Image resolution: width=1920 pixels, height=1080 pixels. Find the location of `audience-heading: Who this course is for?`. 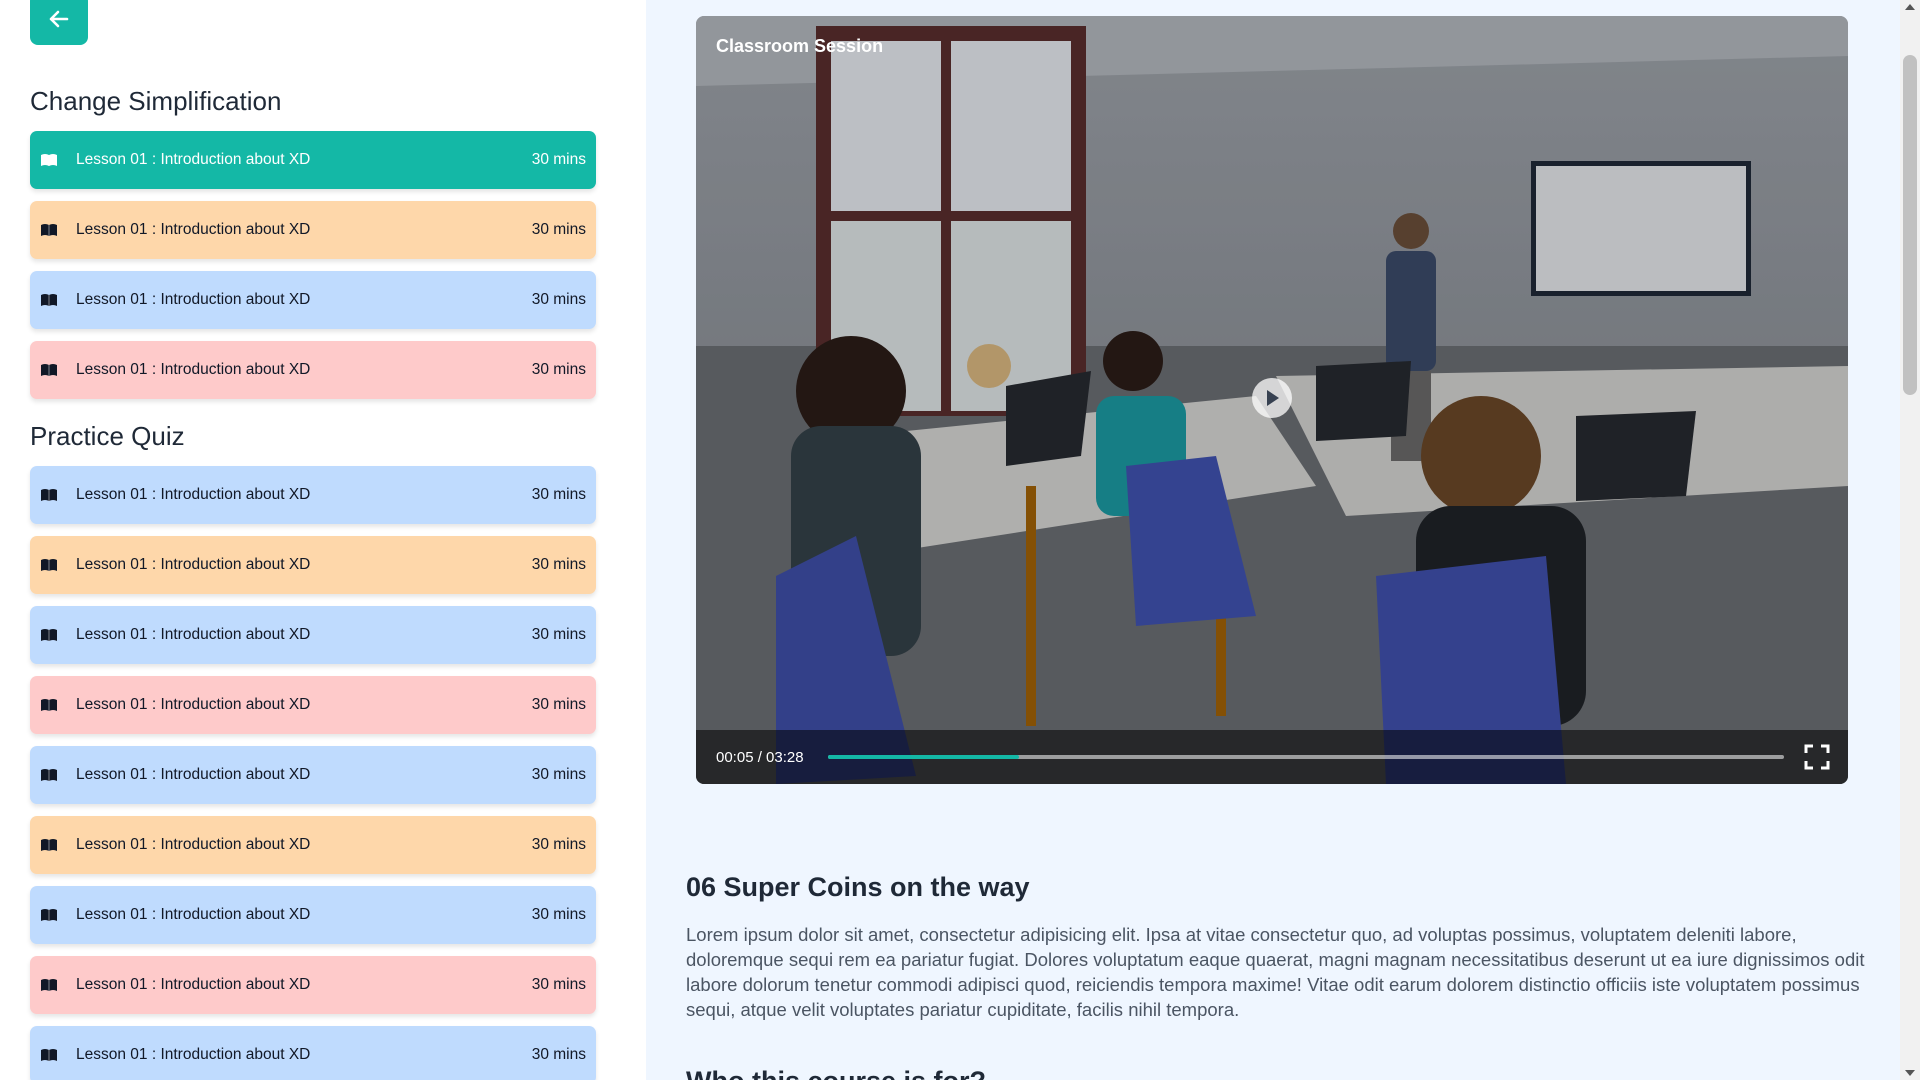

audience-heading: Who this course is for? is located at coordinates (836, 1073).